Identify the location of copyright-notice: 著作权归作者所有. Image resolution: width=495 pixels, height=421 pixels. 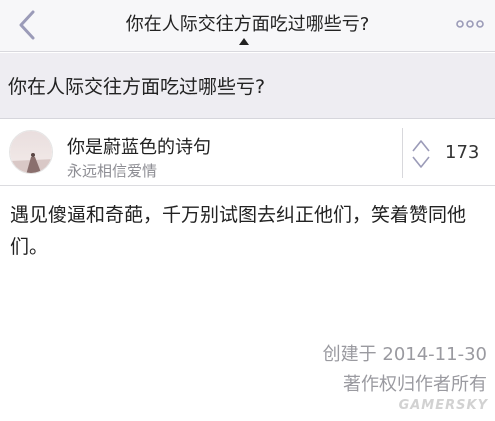
(415, 384).